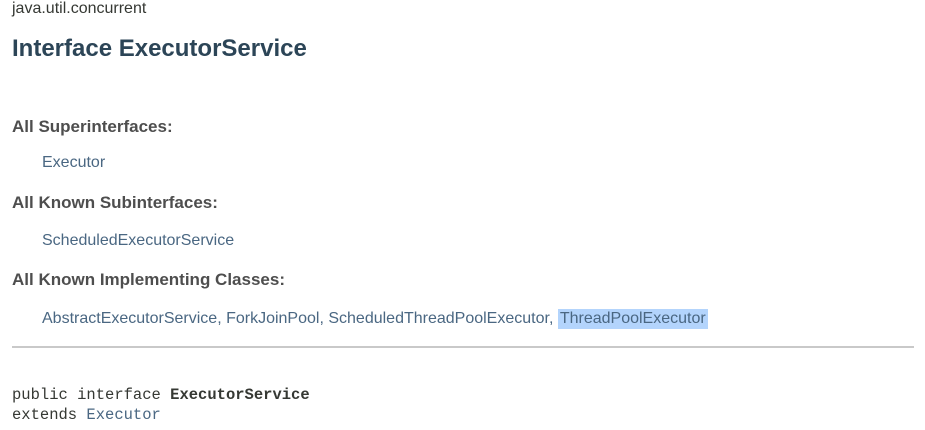 Image resolution: width=925 pixels, height=430 pixels. I want to click on implementing-classes-heading: All Known Implementing Classes:, so click(148, 279).